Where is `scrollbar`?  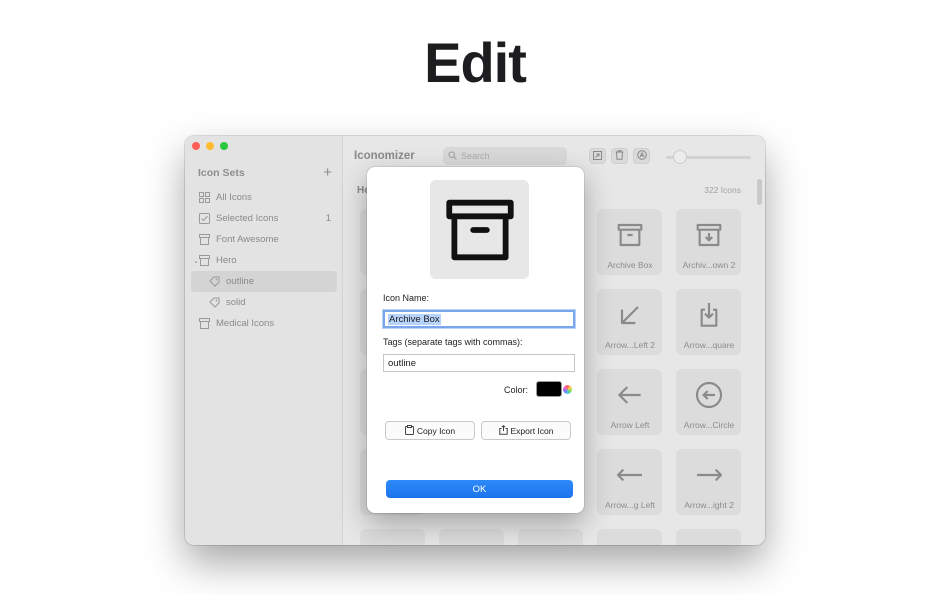
scrollbar is located at coordinates (759, 192).